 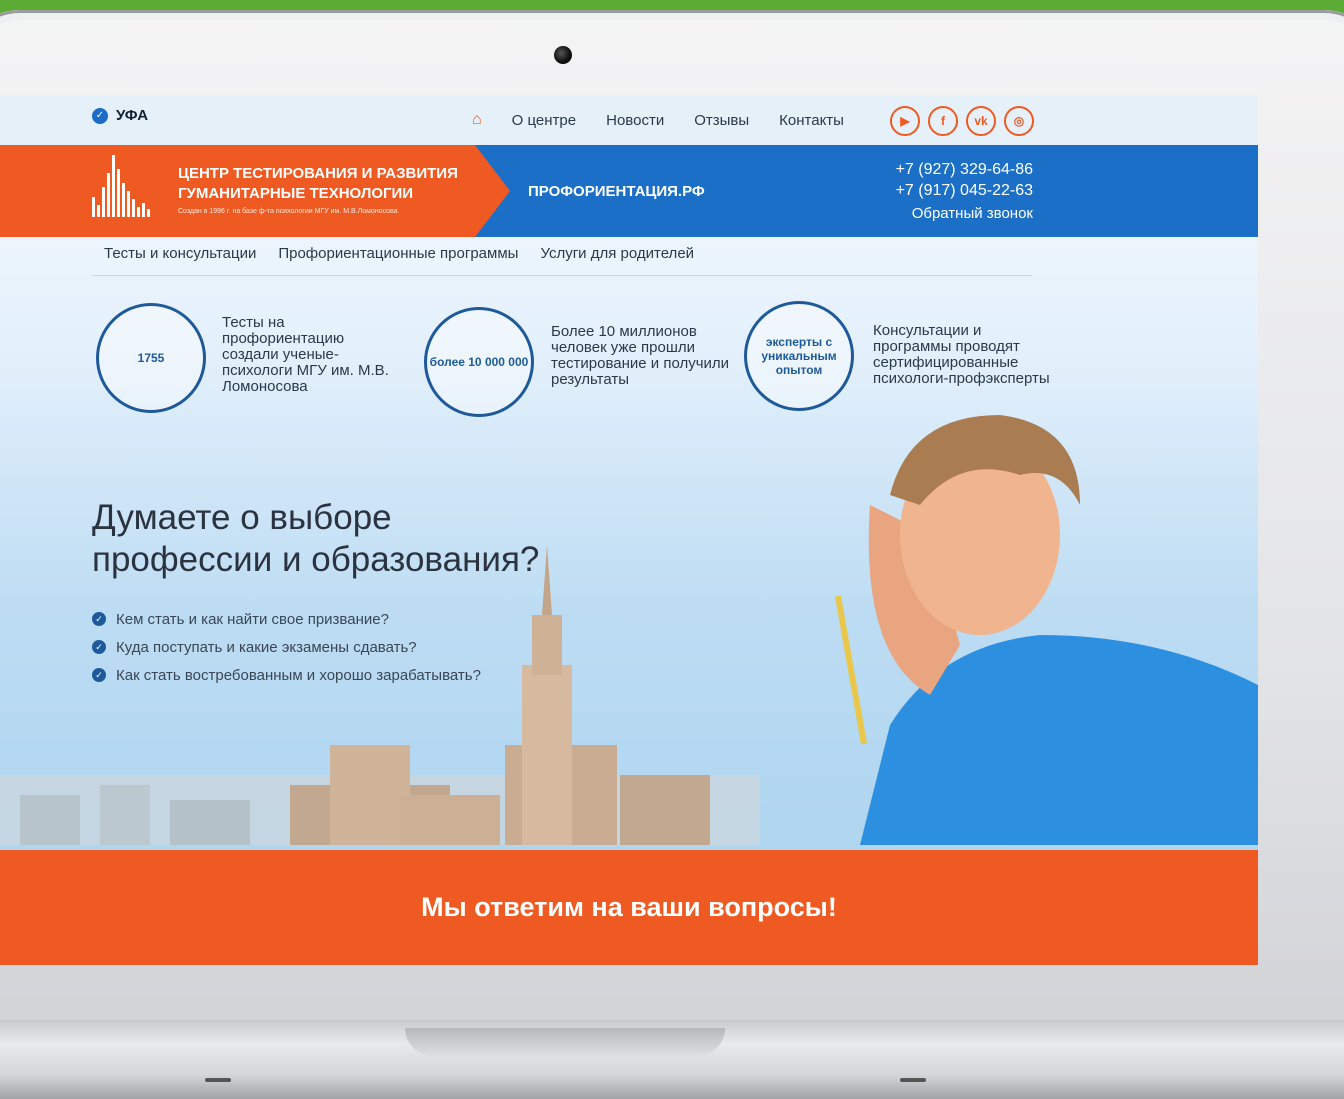 What do you see at coordinates (1019, 121) in the screenshot?
I see `instagram-icon: ◎` at bounding box center [1019, 121].